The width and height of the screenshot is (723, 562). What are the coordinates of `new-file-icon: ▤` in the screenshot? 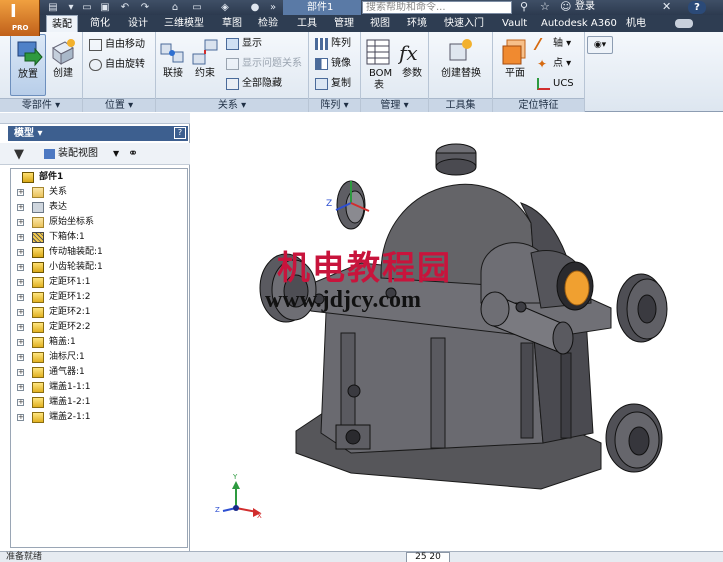 It's located at (53, 7).